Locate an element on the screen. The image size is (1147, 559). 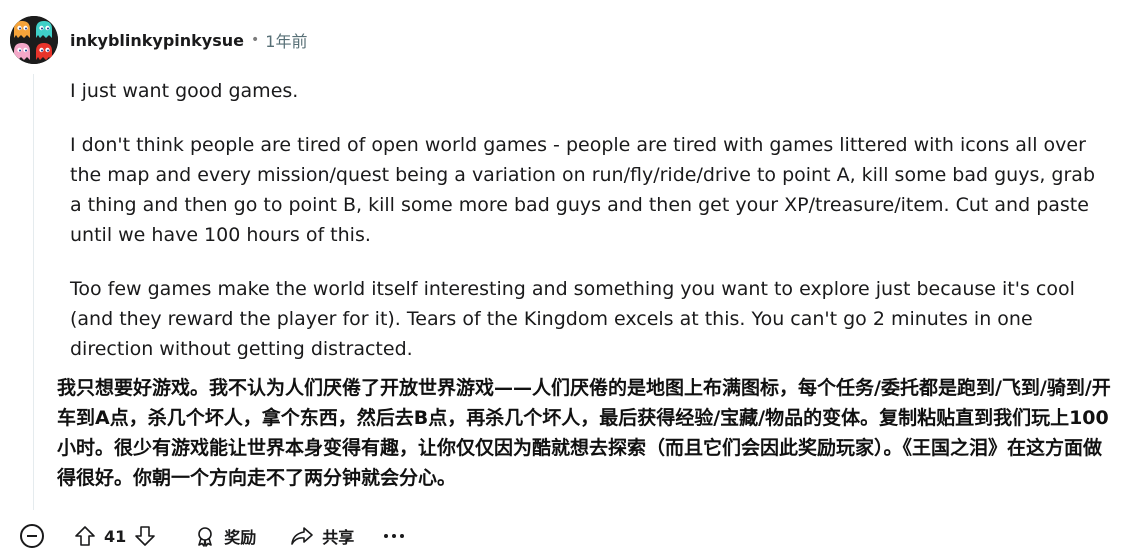
more-dots-icon is located at coordinates (394, 536).